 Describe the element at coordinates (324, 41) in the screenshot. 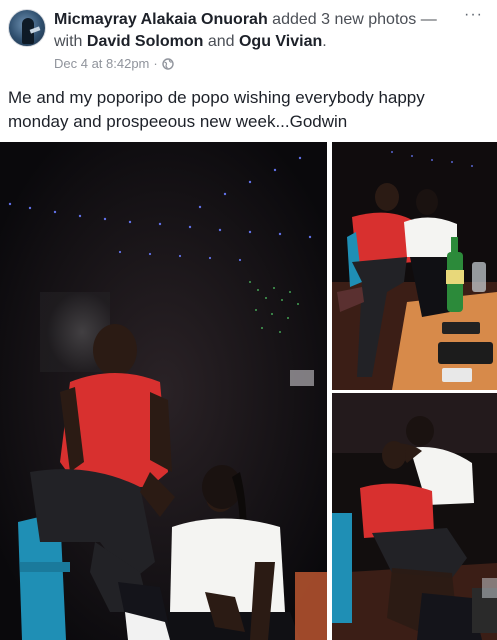

I see `end-punct: .` at that location.